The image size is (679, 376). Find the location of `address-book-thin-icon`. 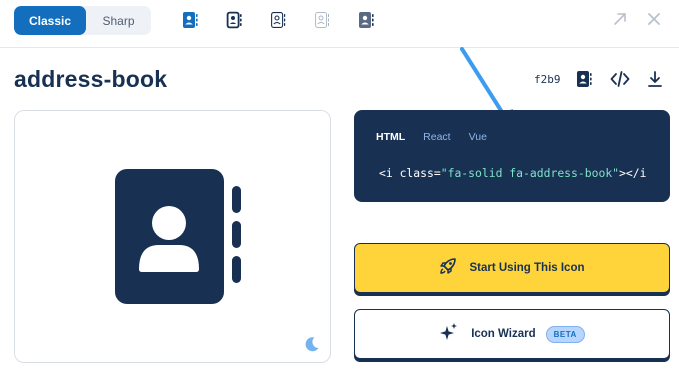

address-book-thin-icon is located at coordinates (322, 20).